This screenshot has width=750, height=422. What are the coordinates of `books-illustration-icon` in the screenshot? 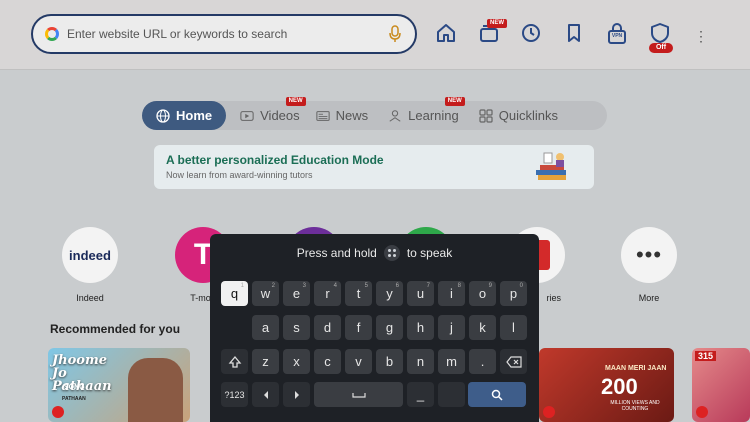 It's located at (551, 166).